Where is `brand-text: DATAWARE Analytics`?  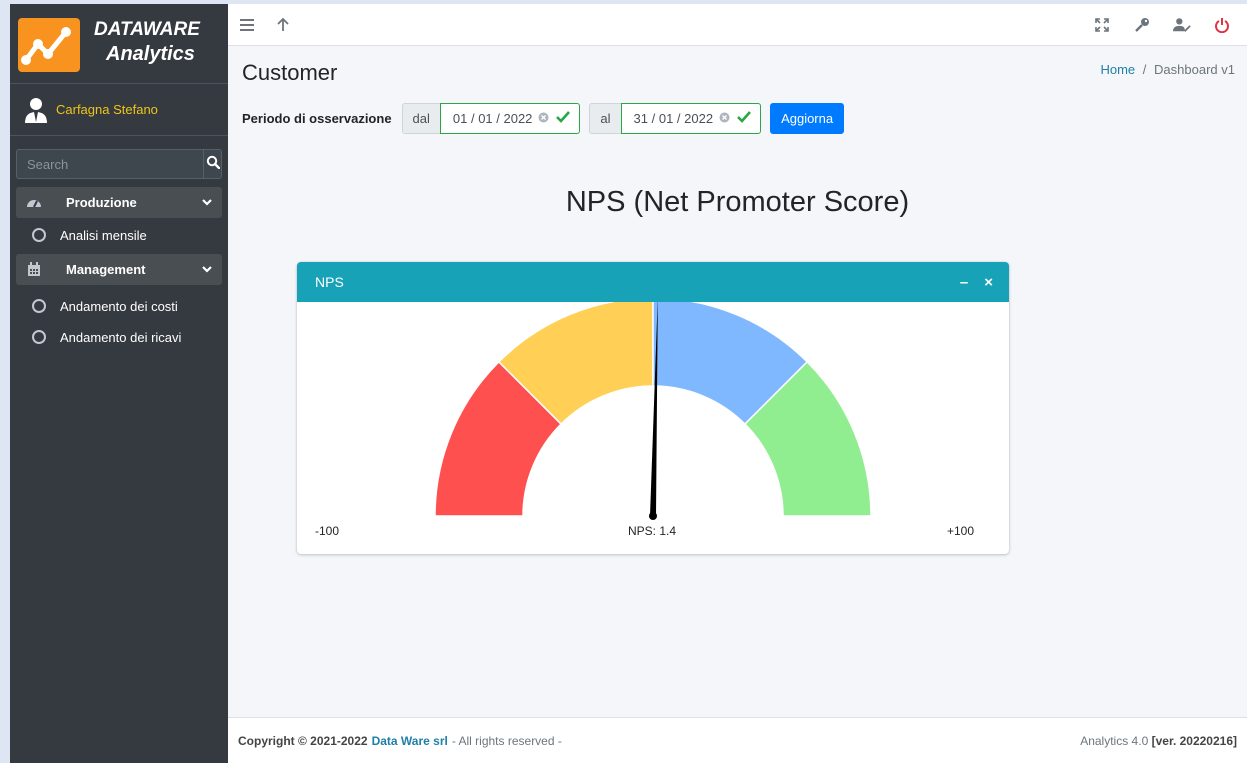
brand-text: DATAWARE Analytics is located at coordinates (147, 42).